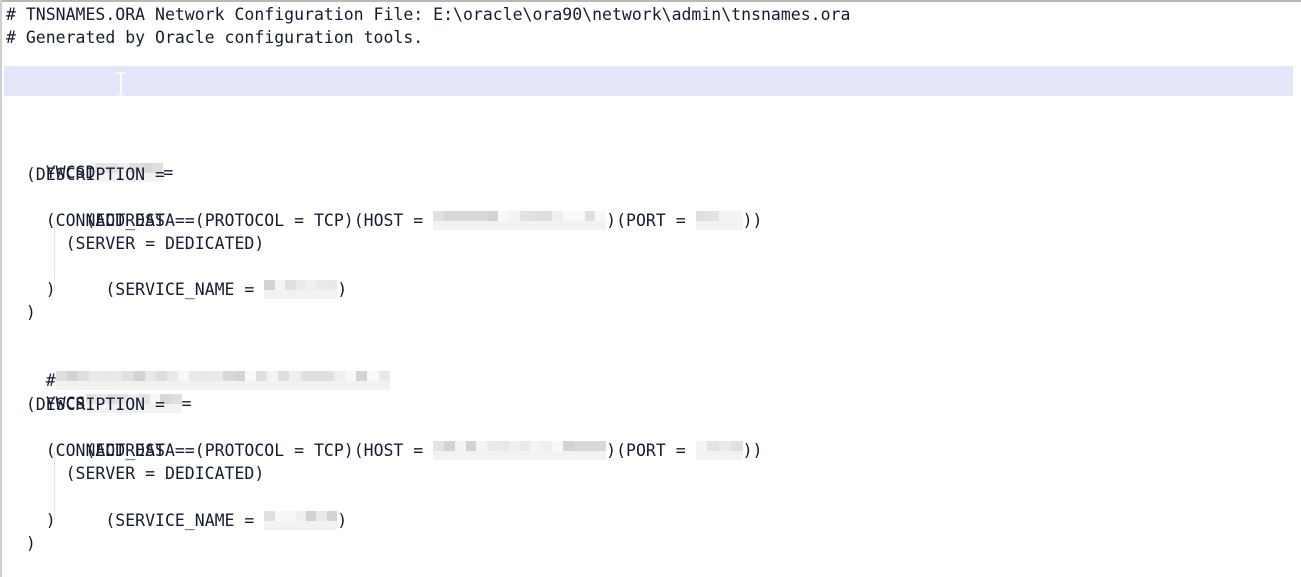 The height and width of the screenshot is (577, 1301). I want to click on alias-2-address-middle: )(PORT =, so click(651, 450).